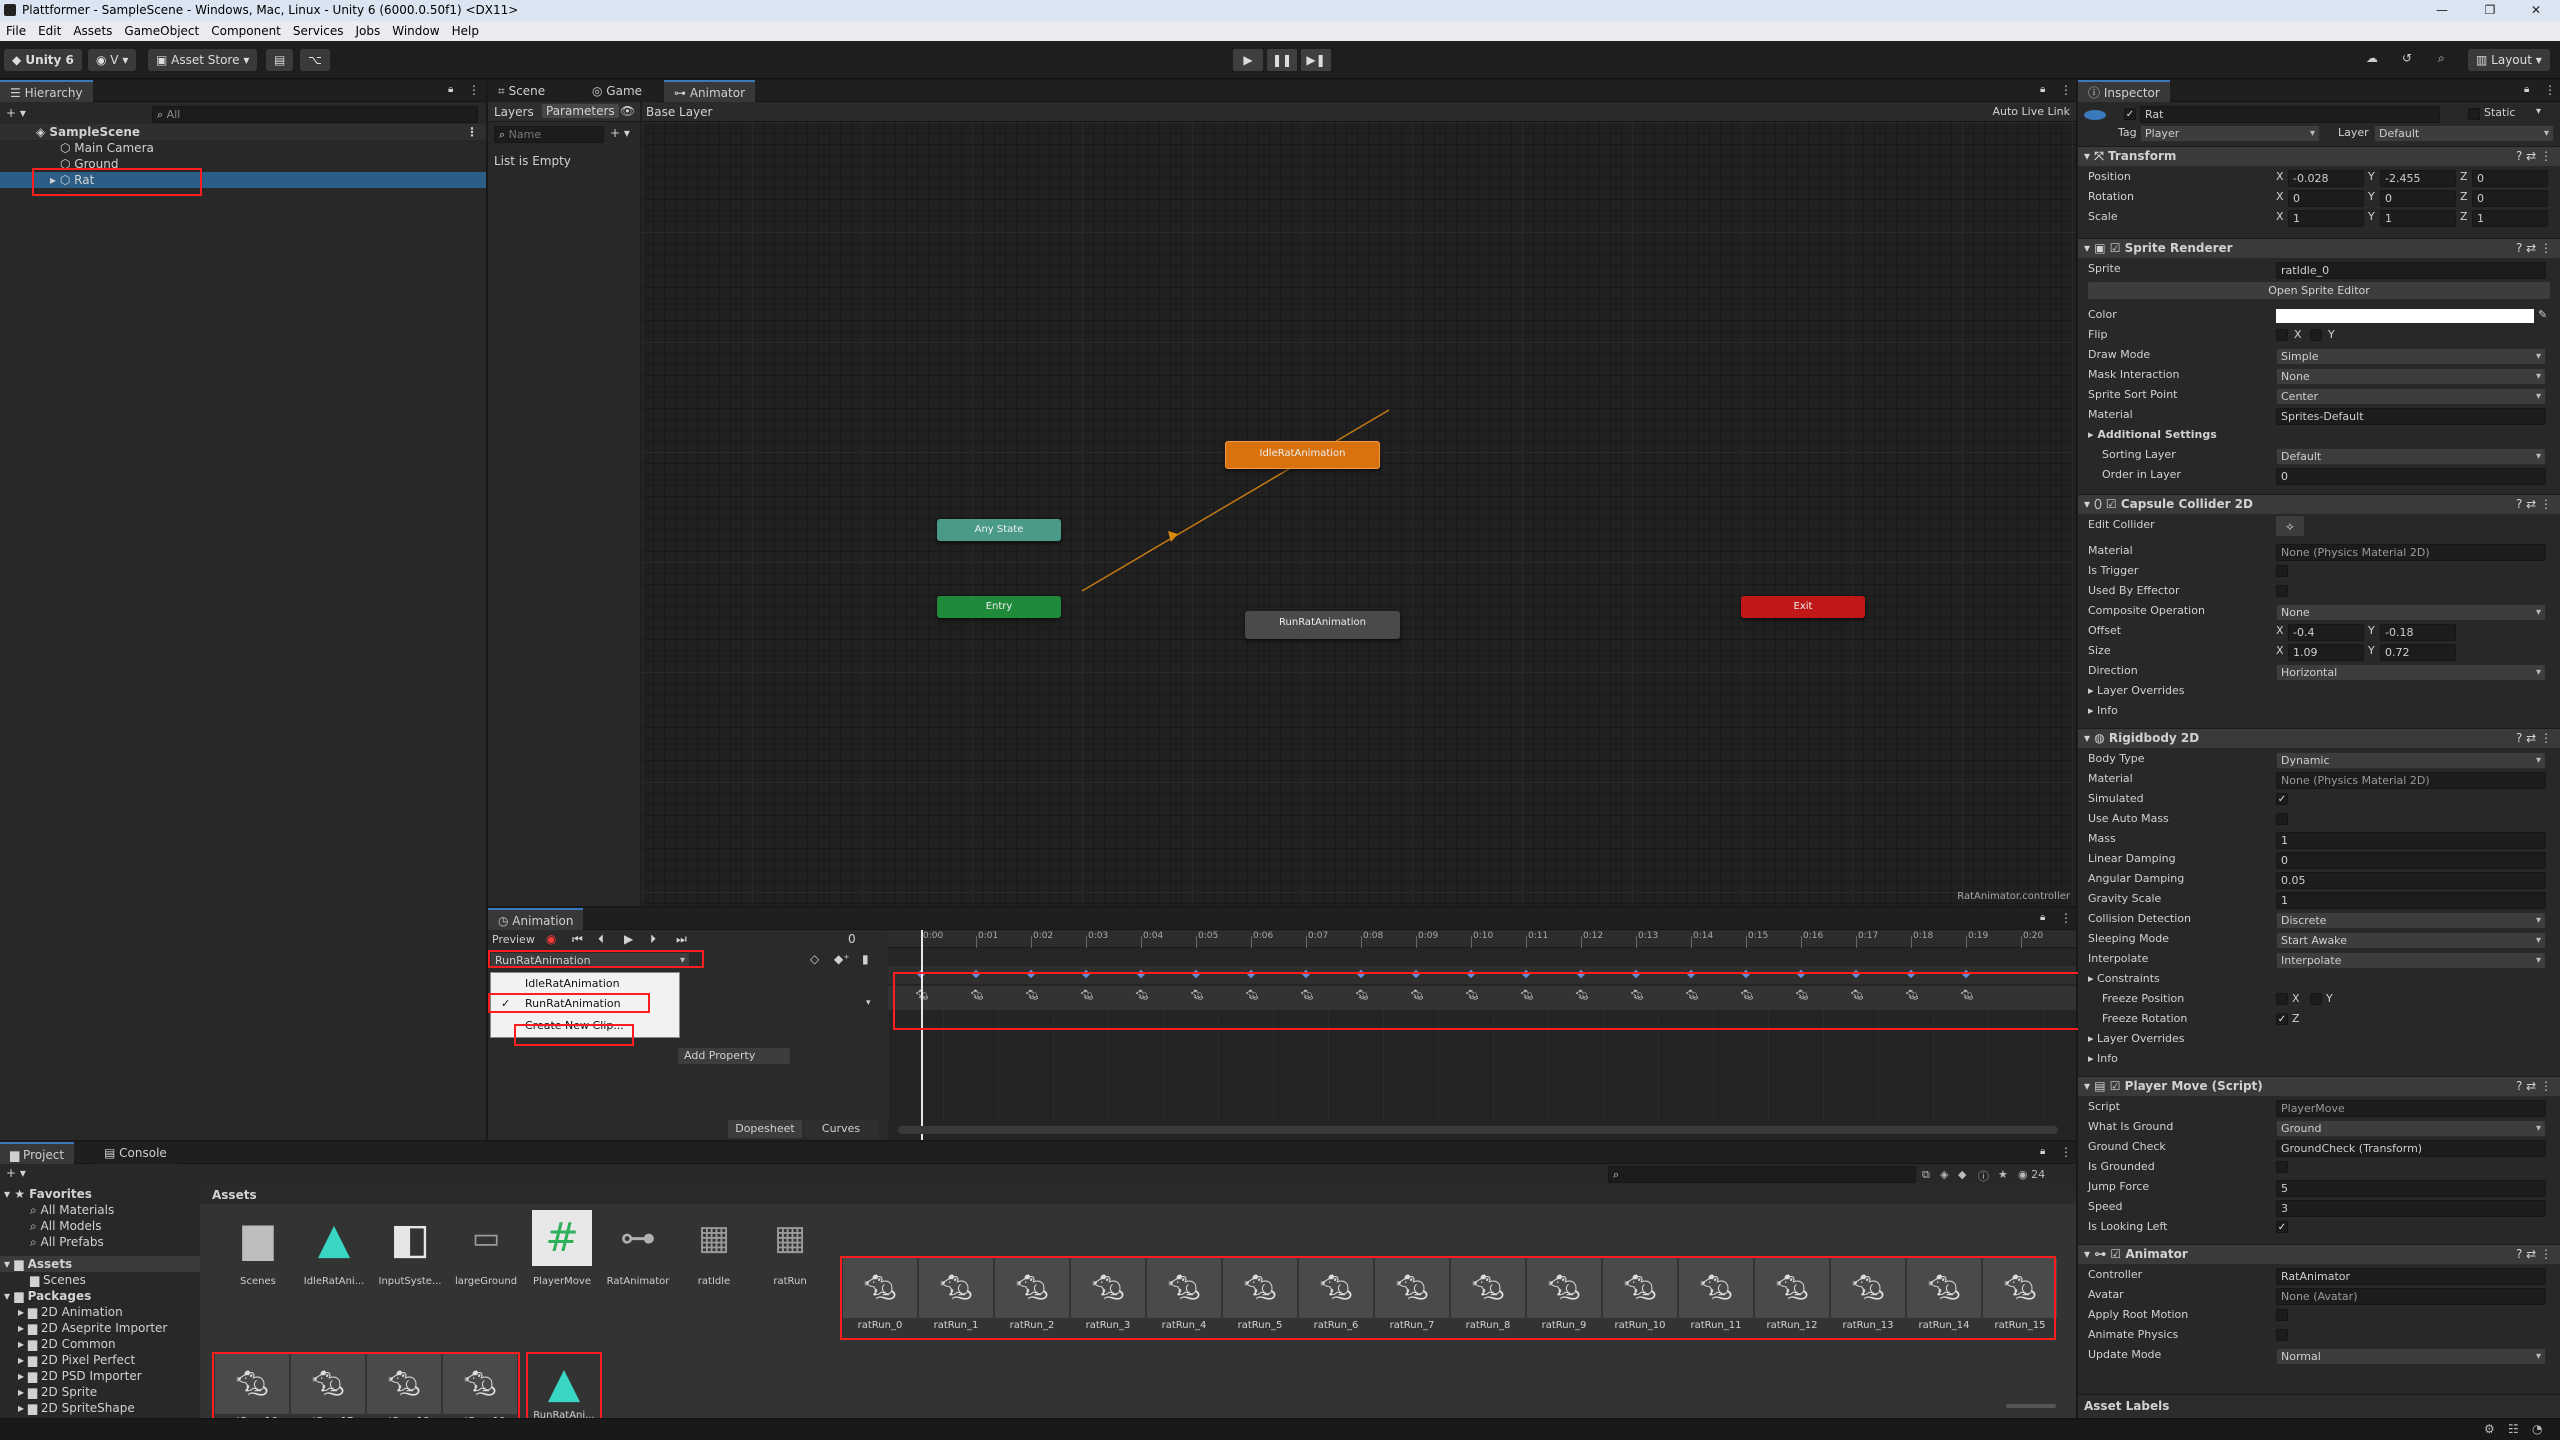 The width and height of the screenshot is (2560, 1440). I want to click on layout-dropdown: ▥ Layout ▾, so click(2509, 60).